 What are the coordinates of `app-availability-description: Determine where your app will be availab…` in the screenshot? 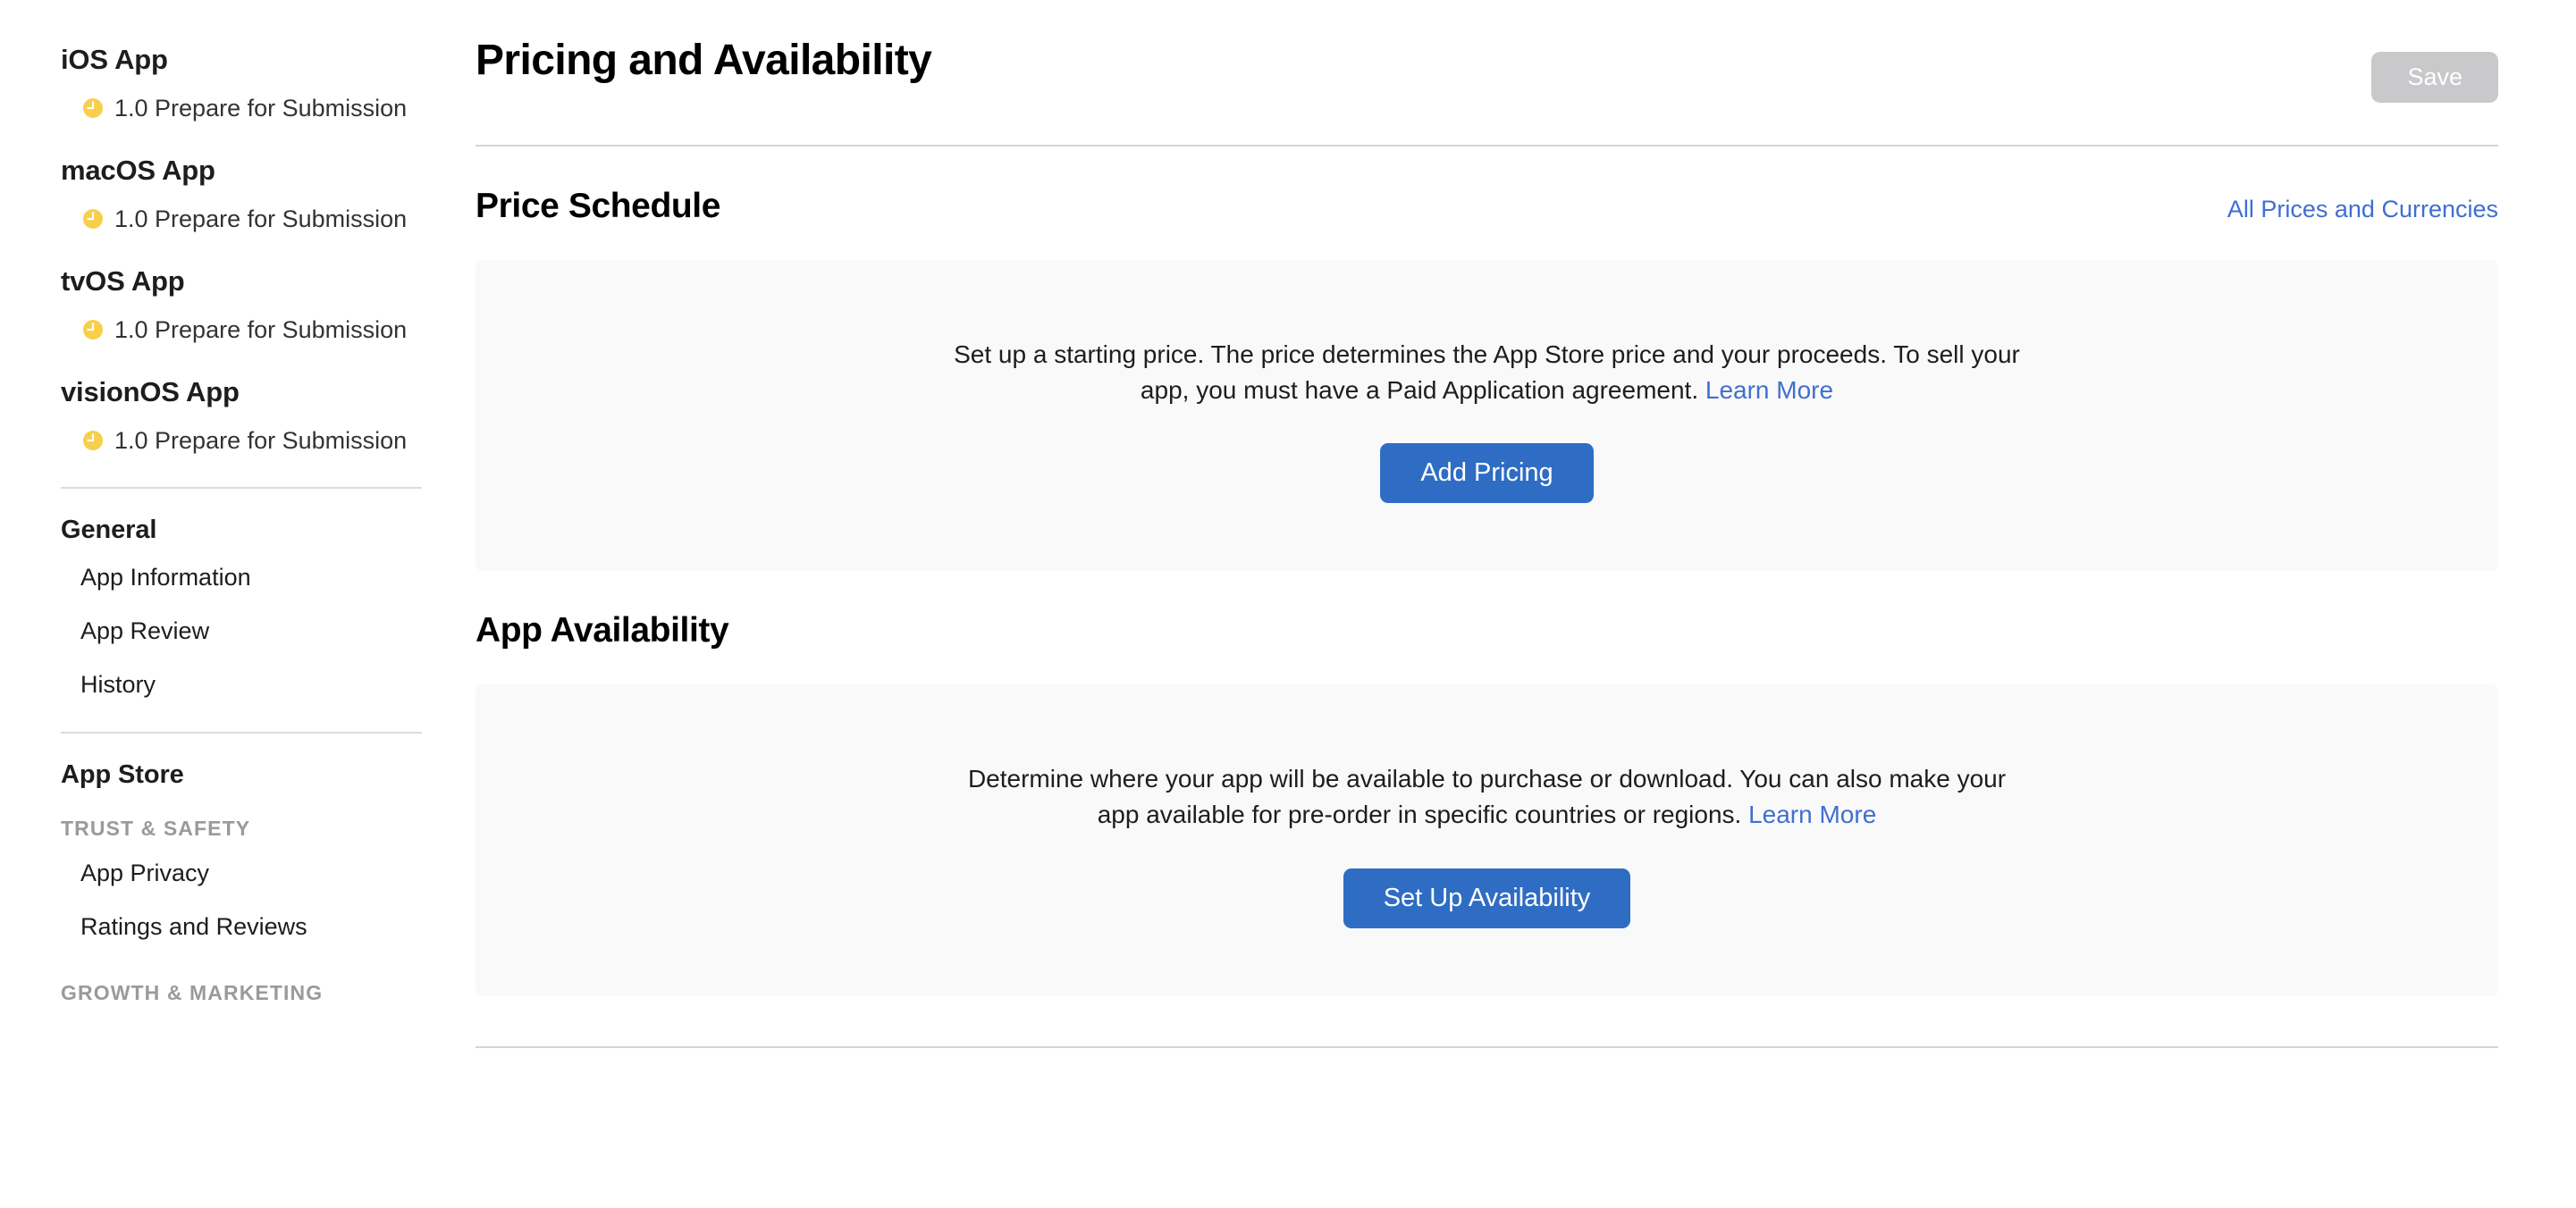 It's located at (1488, 797).